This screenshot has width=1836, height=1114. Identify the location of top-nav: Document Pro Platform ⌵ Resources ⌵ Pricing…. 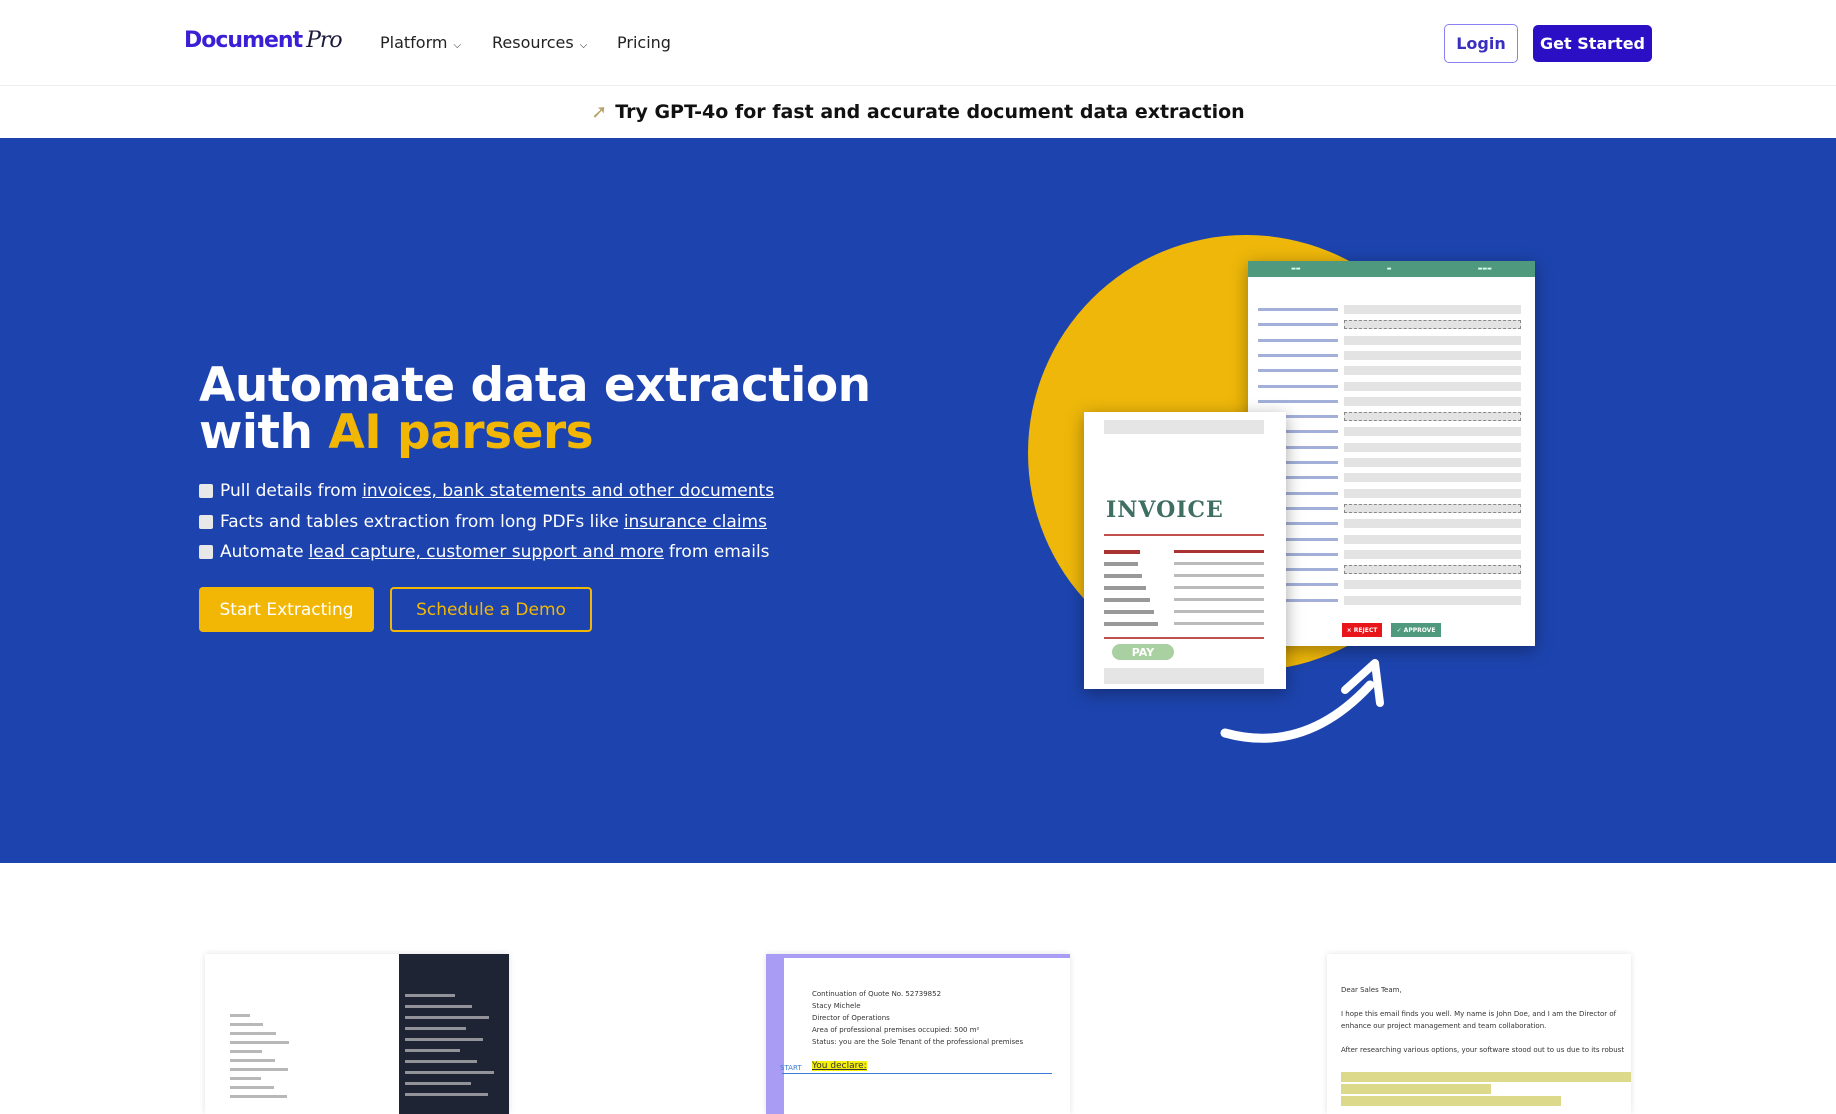
(918, 43).